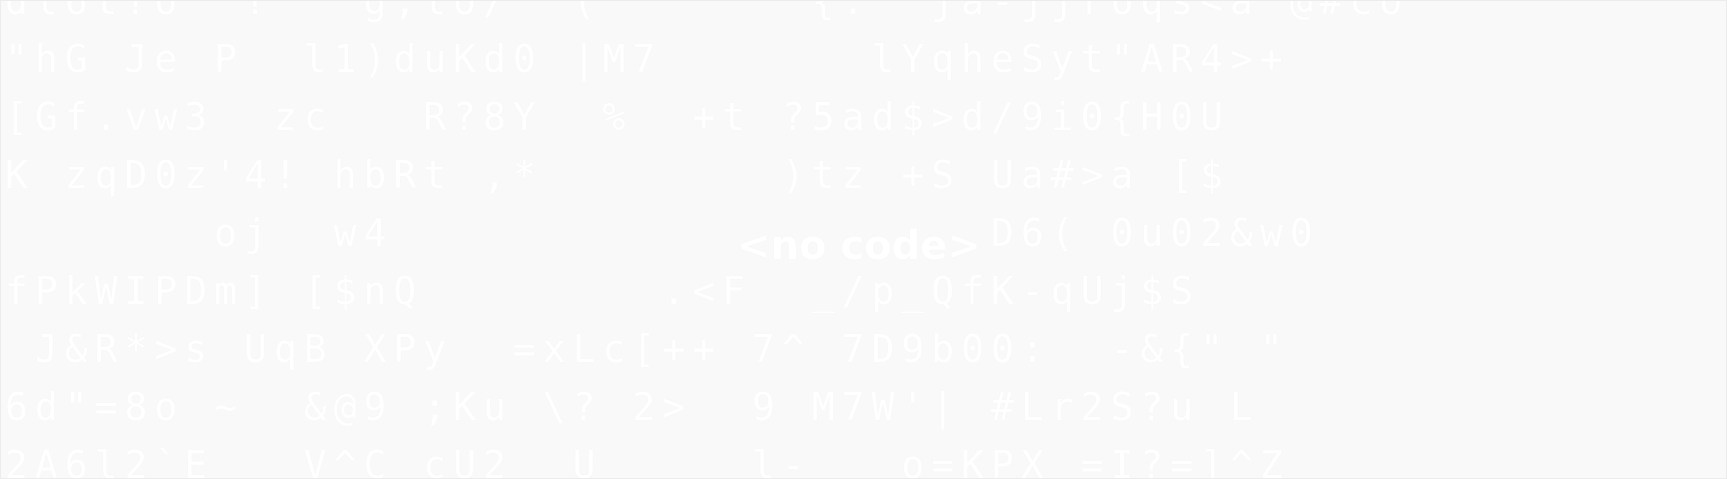  Describe the element at coordinates (647, 59) in the screenshot. I see `character-row: "hG Je P l1)duKd0 |M7 lYqheSyt"AR4>+` at that location.